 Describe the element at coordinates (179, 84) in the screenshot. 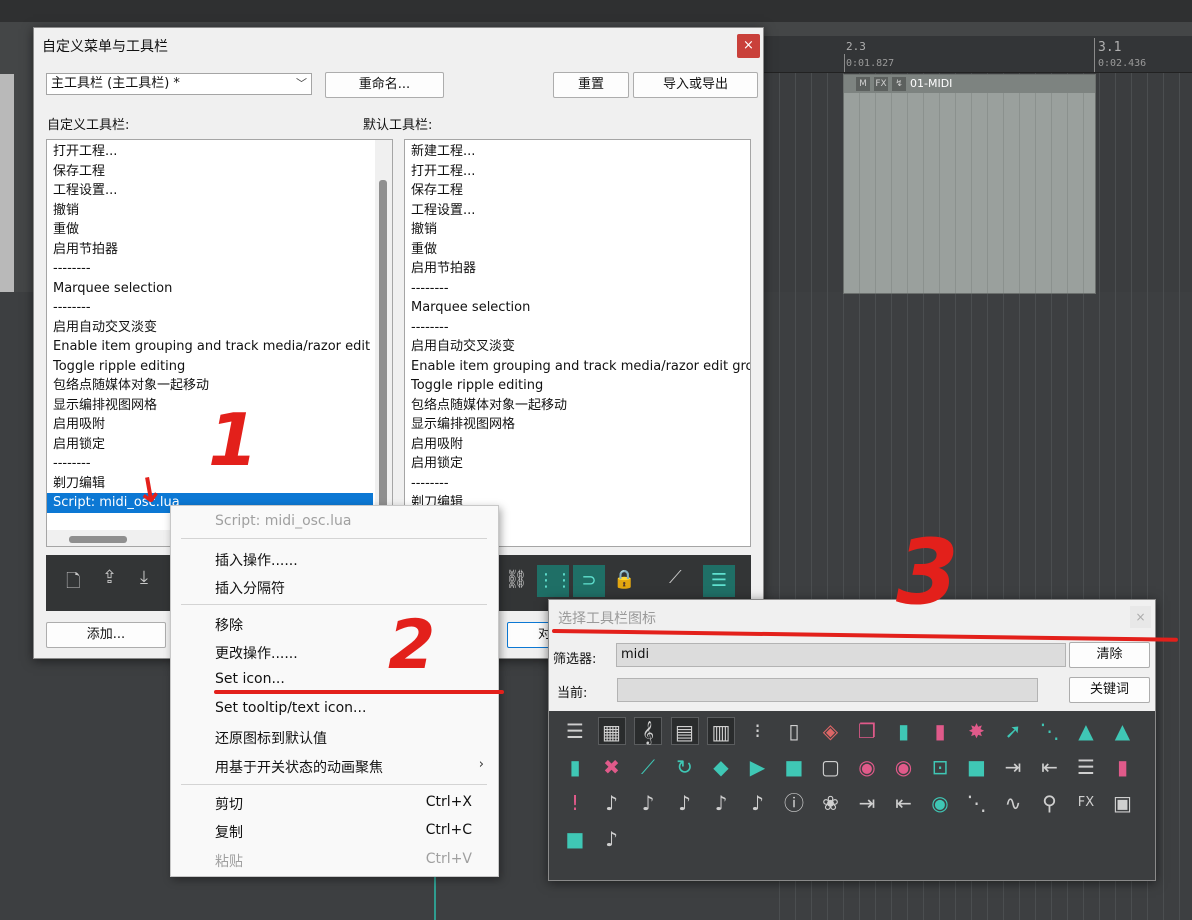

I see `toolbar-select: 主工具栏 (主工具栏) * ﹀` at that location.